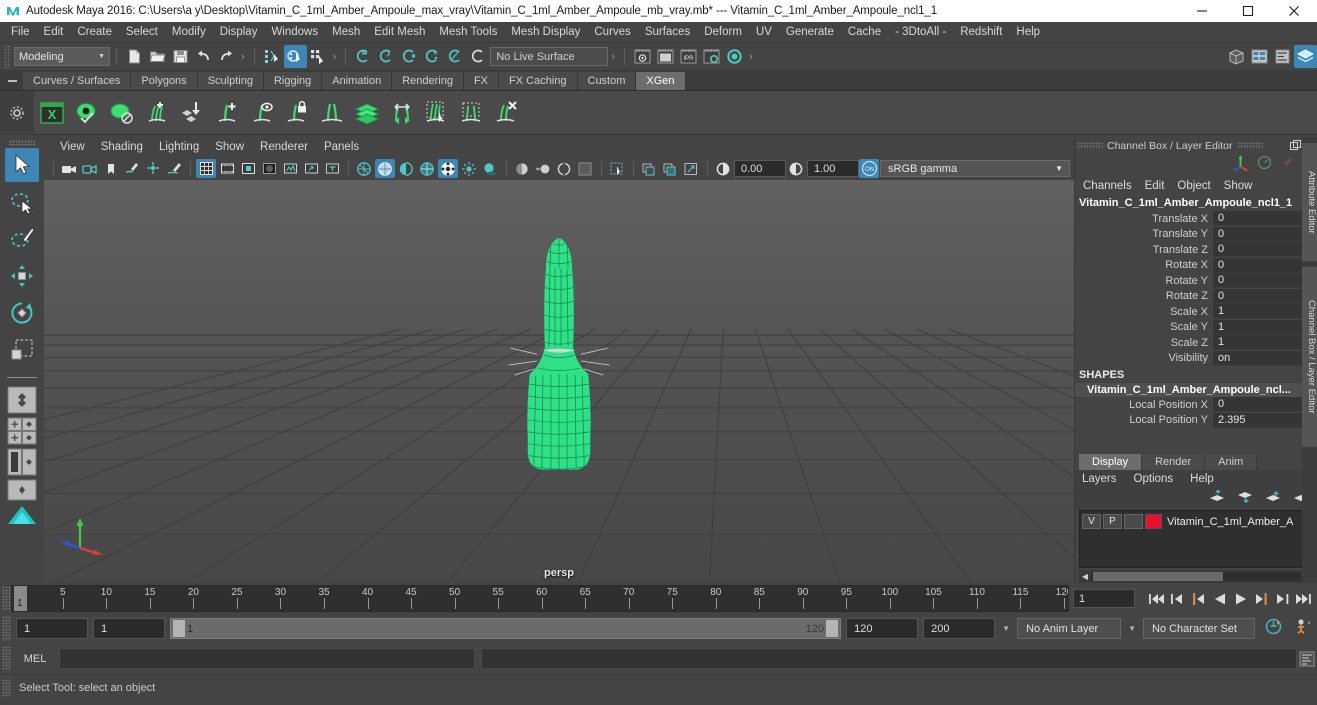 Image resolution: width=1317 pixels, height=705 pixels. What do you see at coordinates (226, 113) in the screenshot?
I see `xgen-add-guide-icon` at bounding box center [226, 113].